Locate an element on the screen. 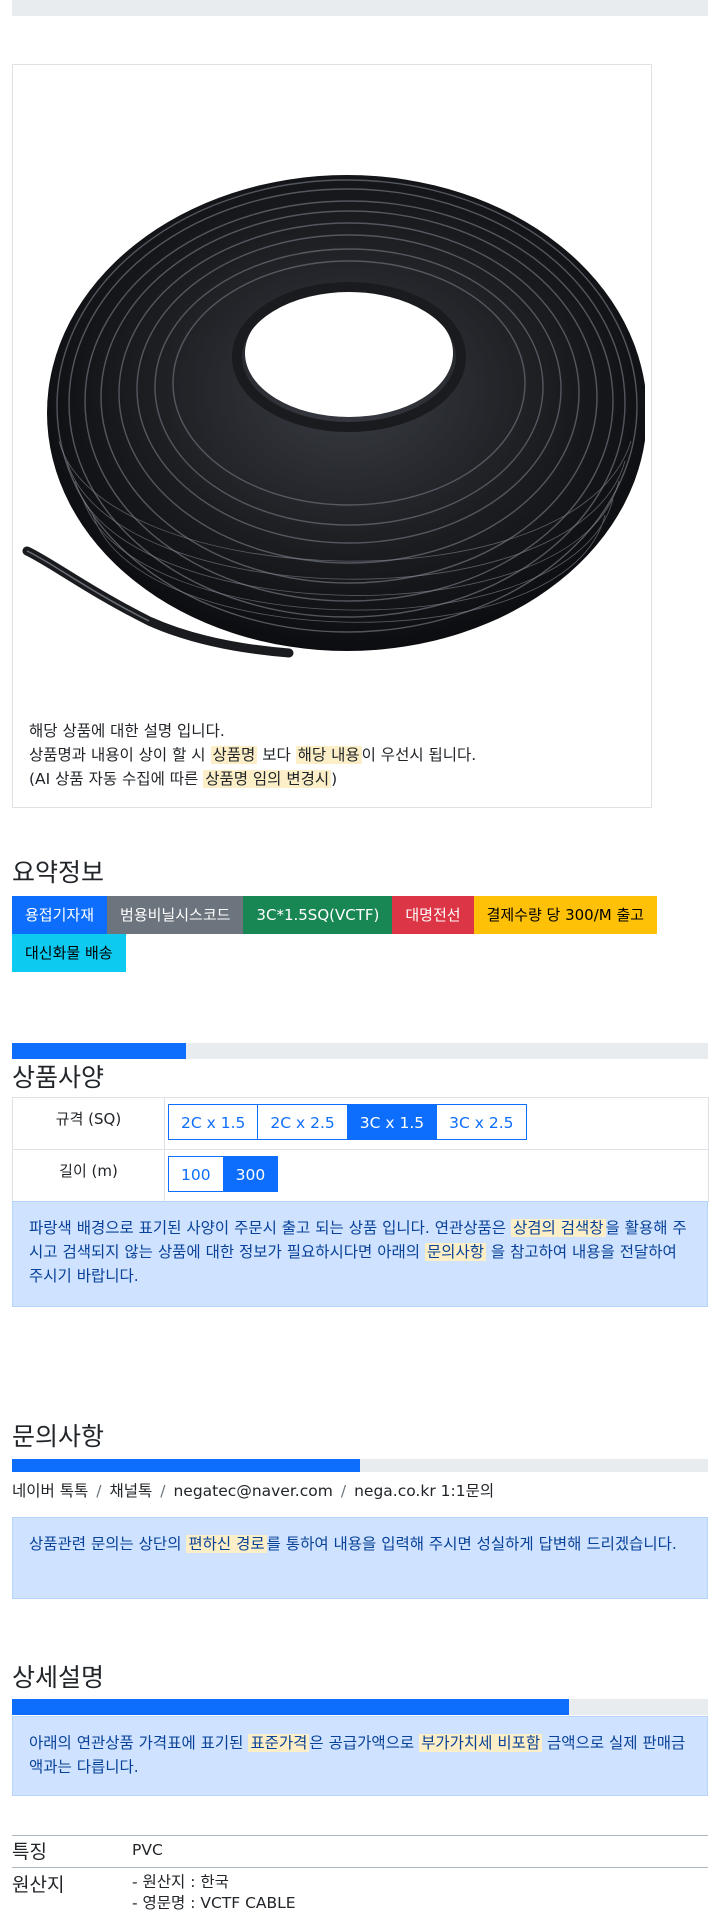 The height and width of the screenshot is (1918, 720). option-100m: 100 is located at coordinates (196, 1174).